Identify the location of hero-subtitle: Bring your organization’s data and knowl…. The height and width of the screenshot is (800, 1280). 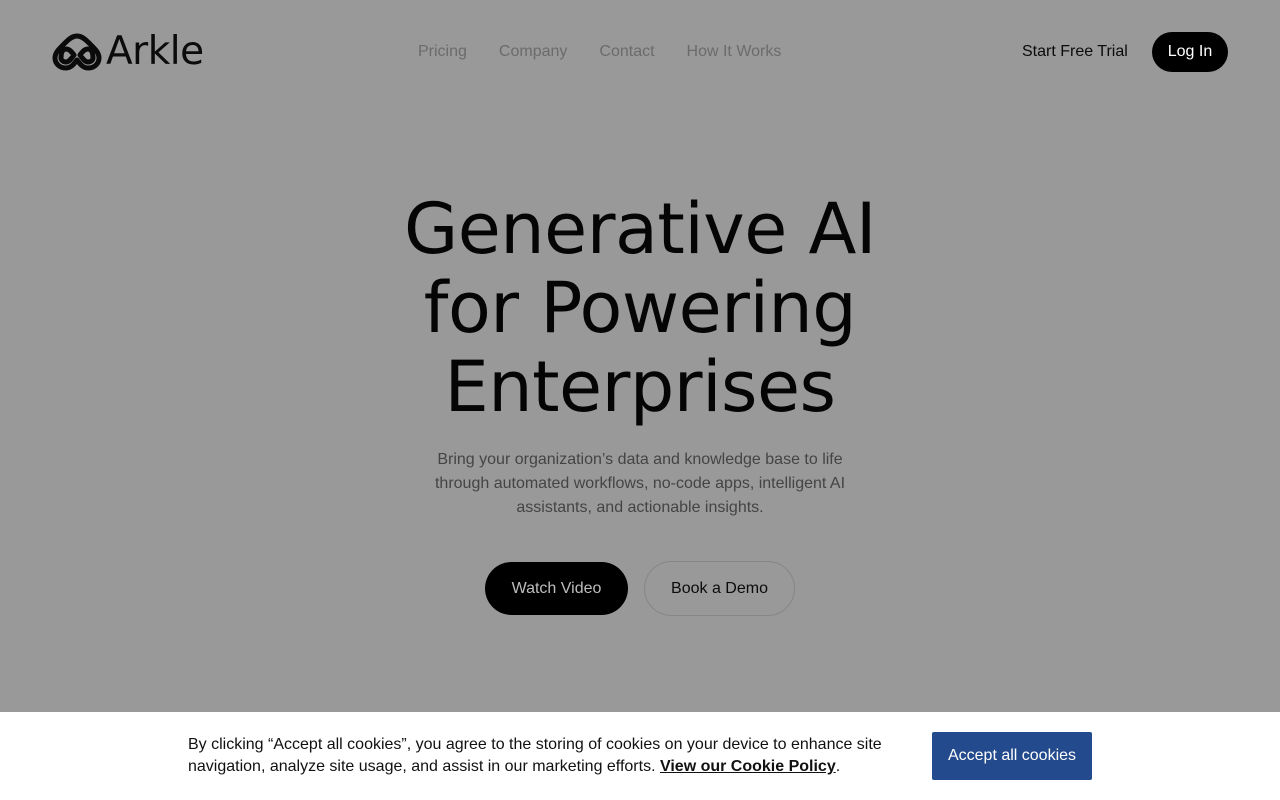
(640, 483).